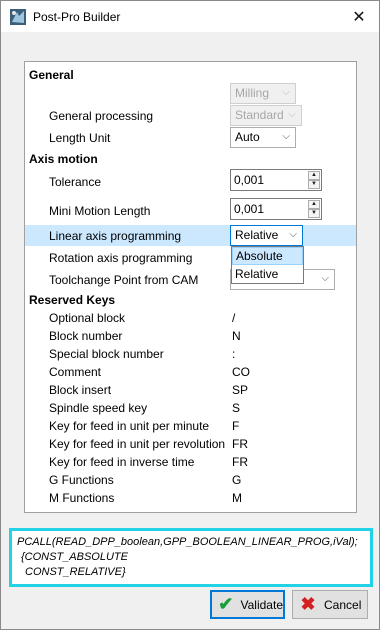 Image resolution: width=380 pixels, height=630 pixels. What do you see at coordinates (80, 138) in the screenshot?
I see `length-unit-label: Length Unit` at bounding box center [80, 138].